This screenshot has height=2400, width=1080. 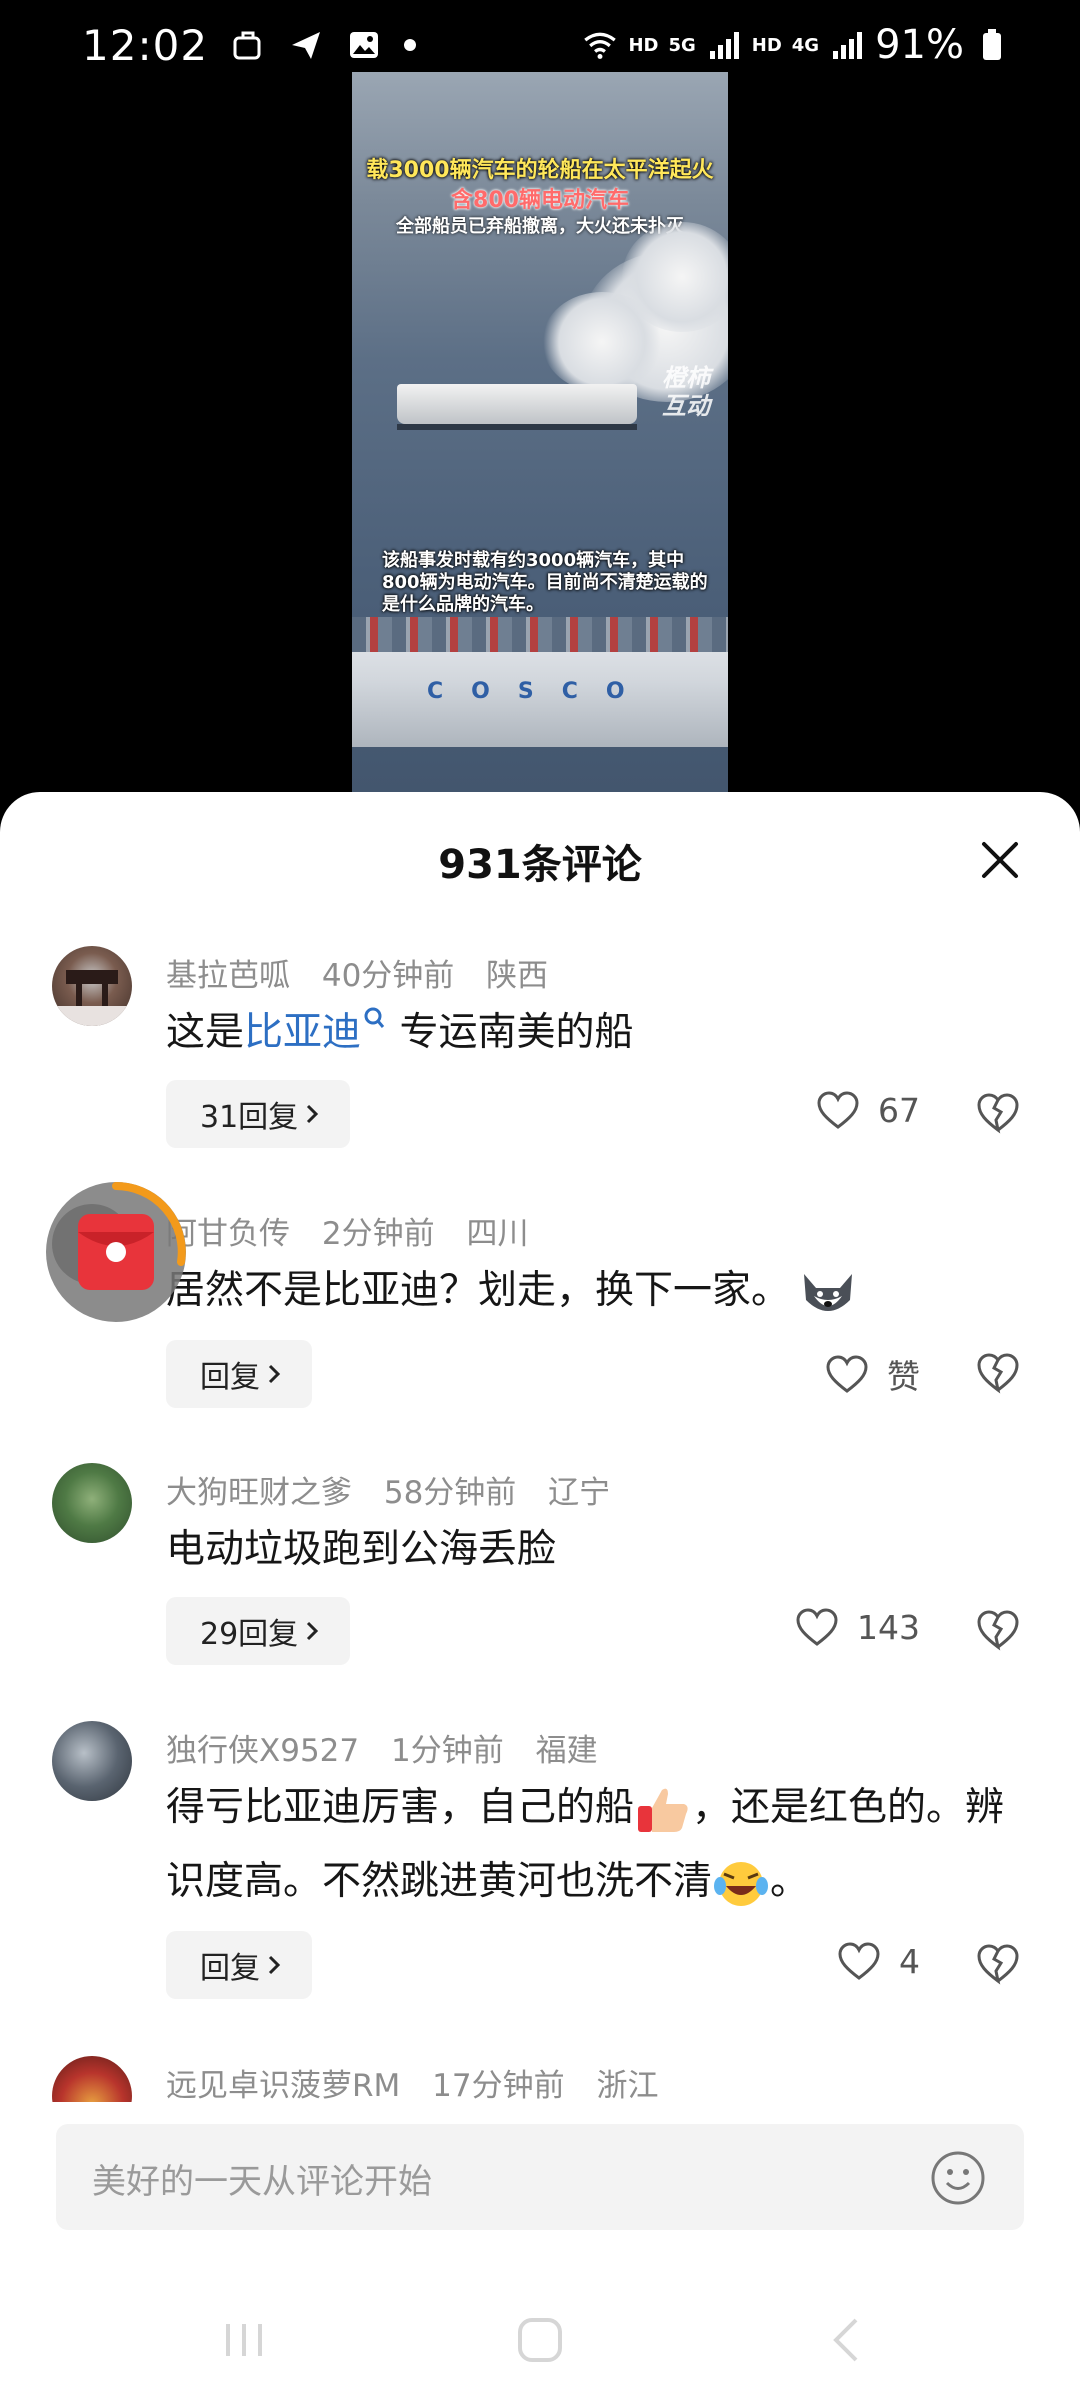 I want to click on battery-percent: 91%, so click(x=919, y=45).